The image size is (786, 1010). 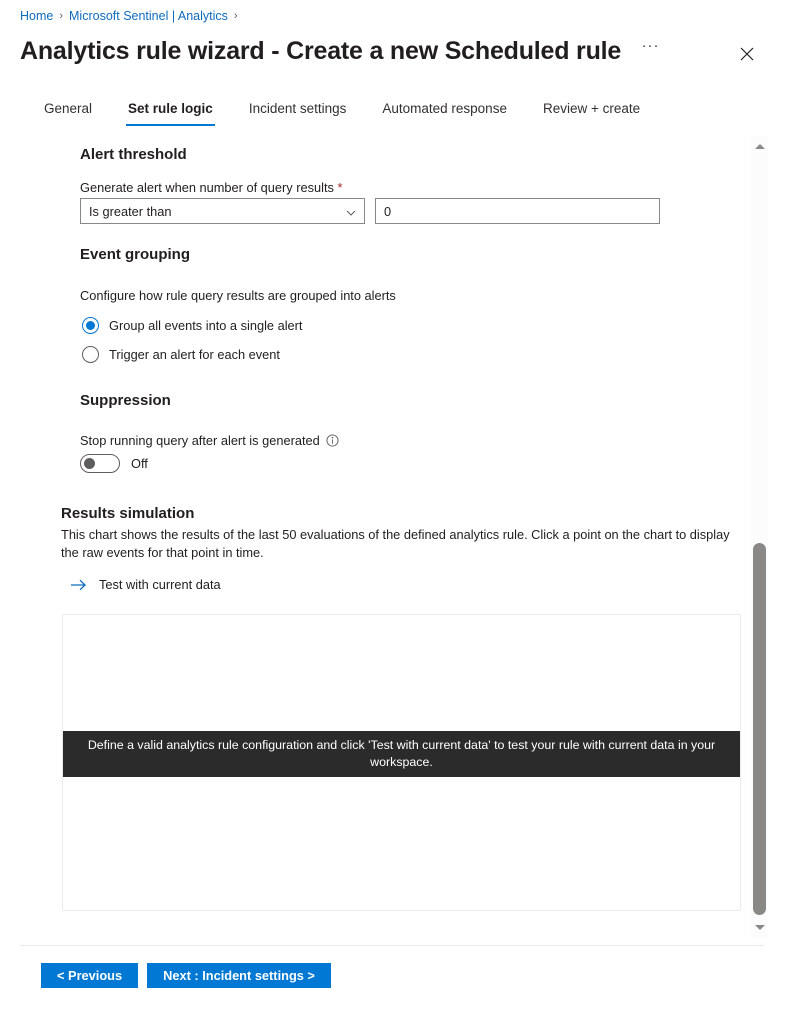 What do you see at coordinates (759, 146) in the screenshot?
I see `scroll-up-arrow-icon` at bounding box center [759, 146].